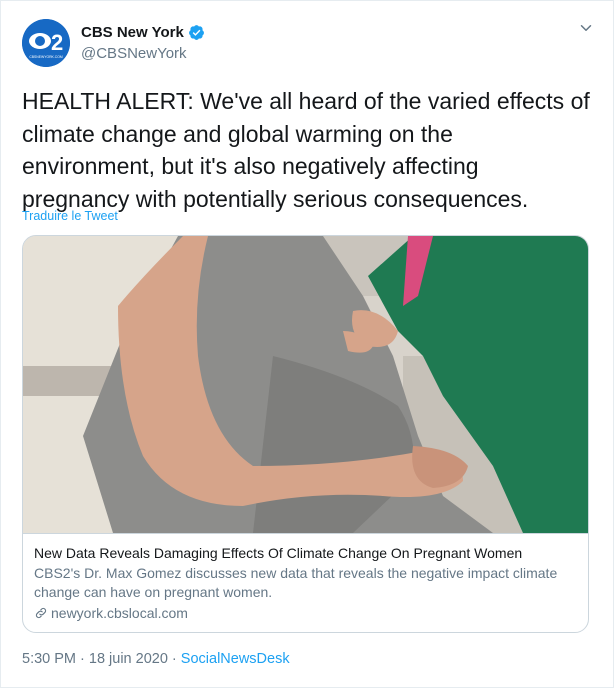 This screenshot has width=614, height=688. What do you see at coordinates (305, 613) in the screenshot?
I see `card-domain-row: newyork.cbslocal.com` at bounding box center [305, 613].